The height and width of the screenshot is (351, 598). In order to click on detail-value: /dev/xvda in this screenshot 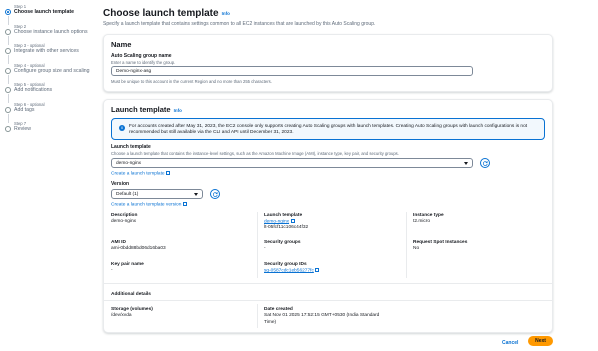, I will do `click(121, 315)`.